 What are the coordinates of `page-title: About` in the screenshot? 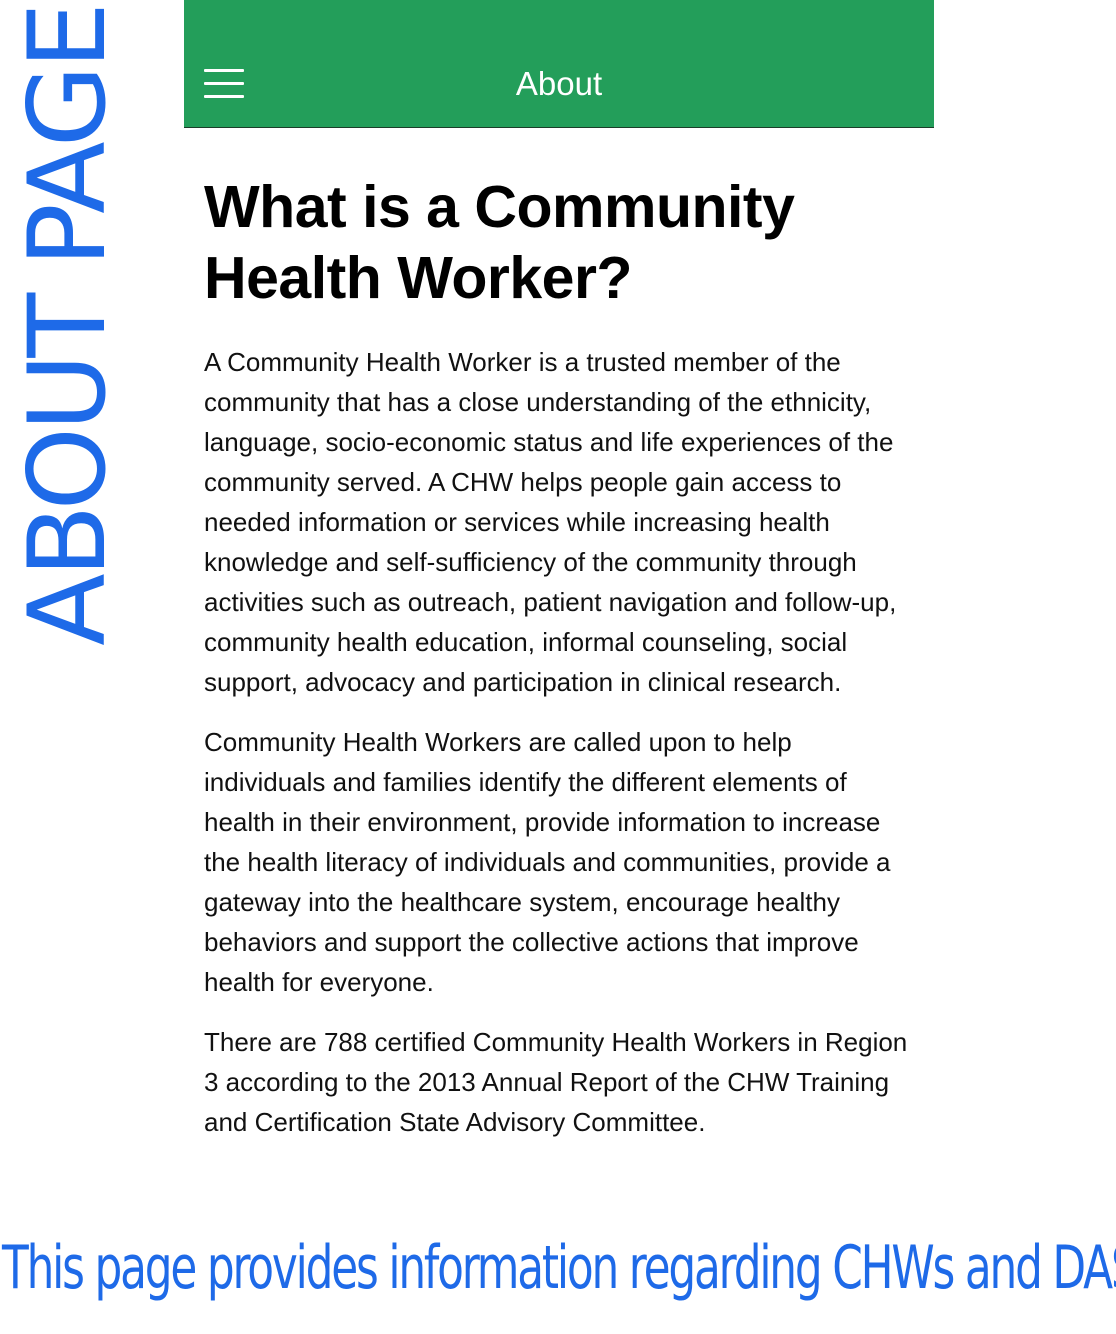 It's located at (559, 83).